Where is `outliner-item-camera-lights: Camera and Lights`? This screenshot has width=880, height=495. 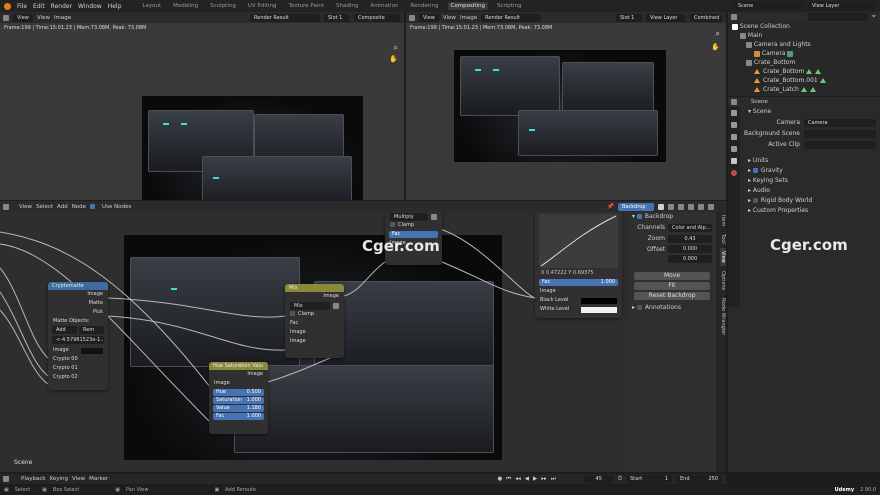 outliner-item-camera-lights: Camera and Lights is located at coordinates (804, 44).